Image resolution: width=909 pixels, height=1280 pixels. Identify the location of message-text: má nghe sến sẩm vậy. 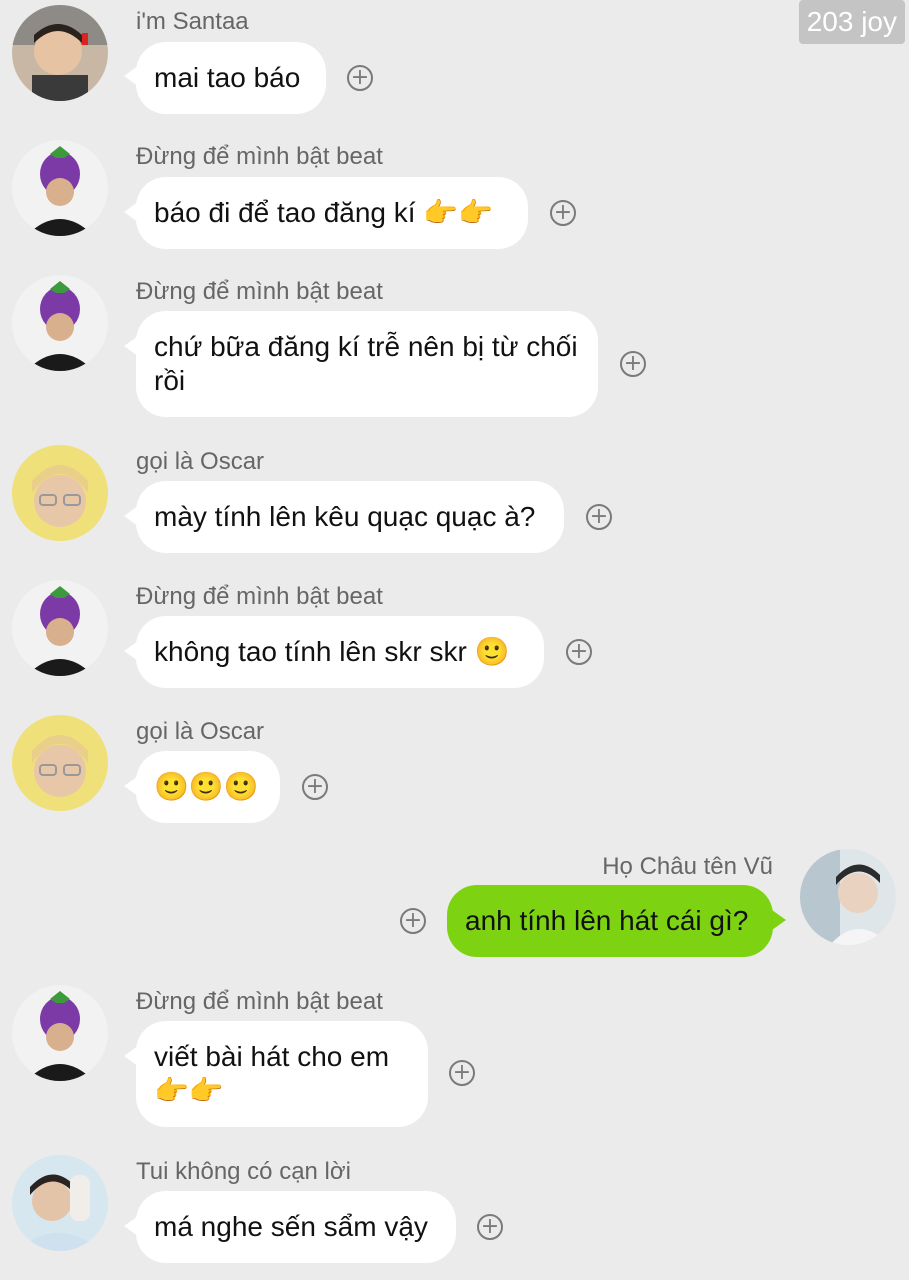
(291, 1226).